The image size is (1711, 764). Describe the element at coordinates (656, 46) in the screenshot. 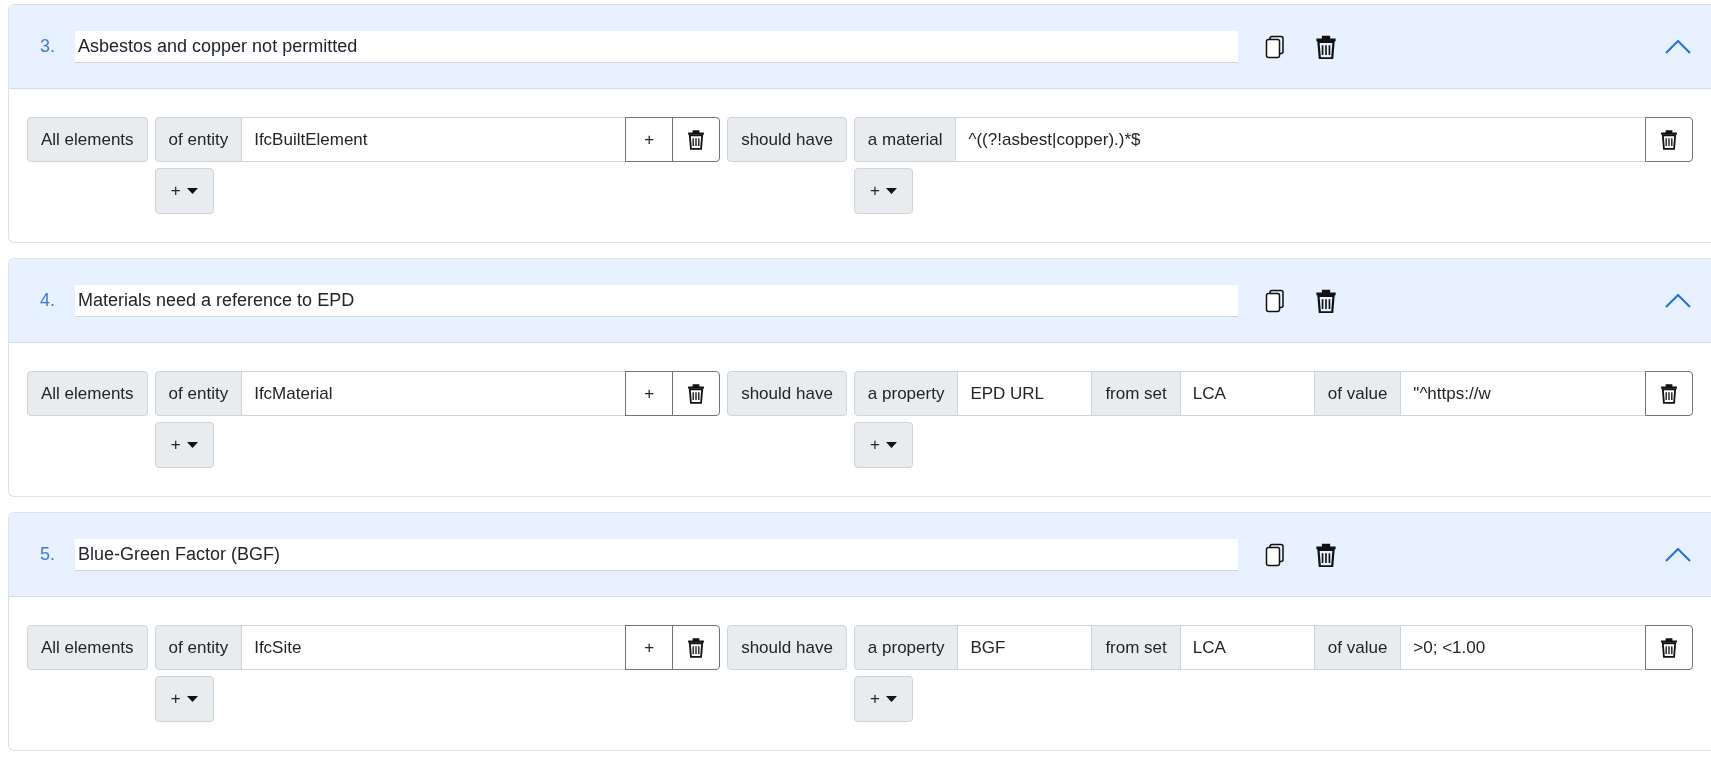

I see `rule-title-field: Asbestos and copper not permitted` at that location.